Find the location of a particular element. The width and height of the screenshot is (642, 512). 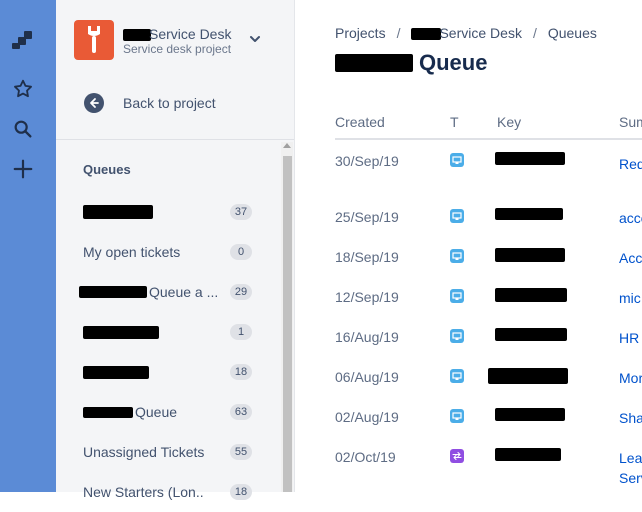

table-row: 30/Sep/19 Req is located at coordinates (488, 160).